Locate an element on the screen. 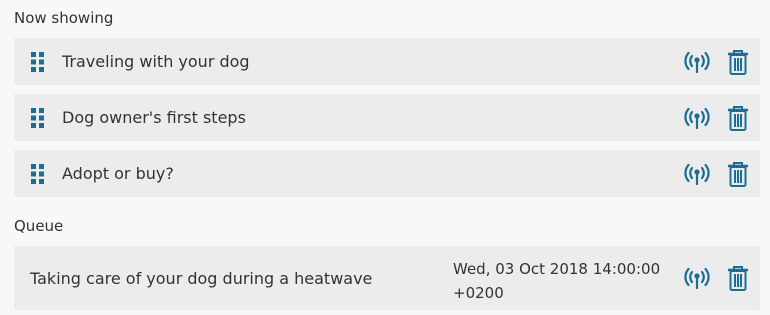  item-title: Adopt or buy? is located at coordinates (118, 173).